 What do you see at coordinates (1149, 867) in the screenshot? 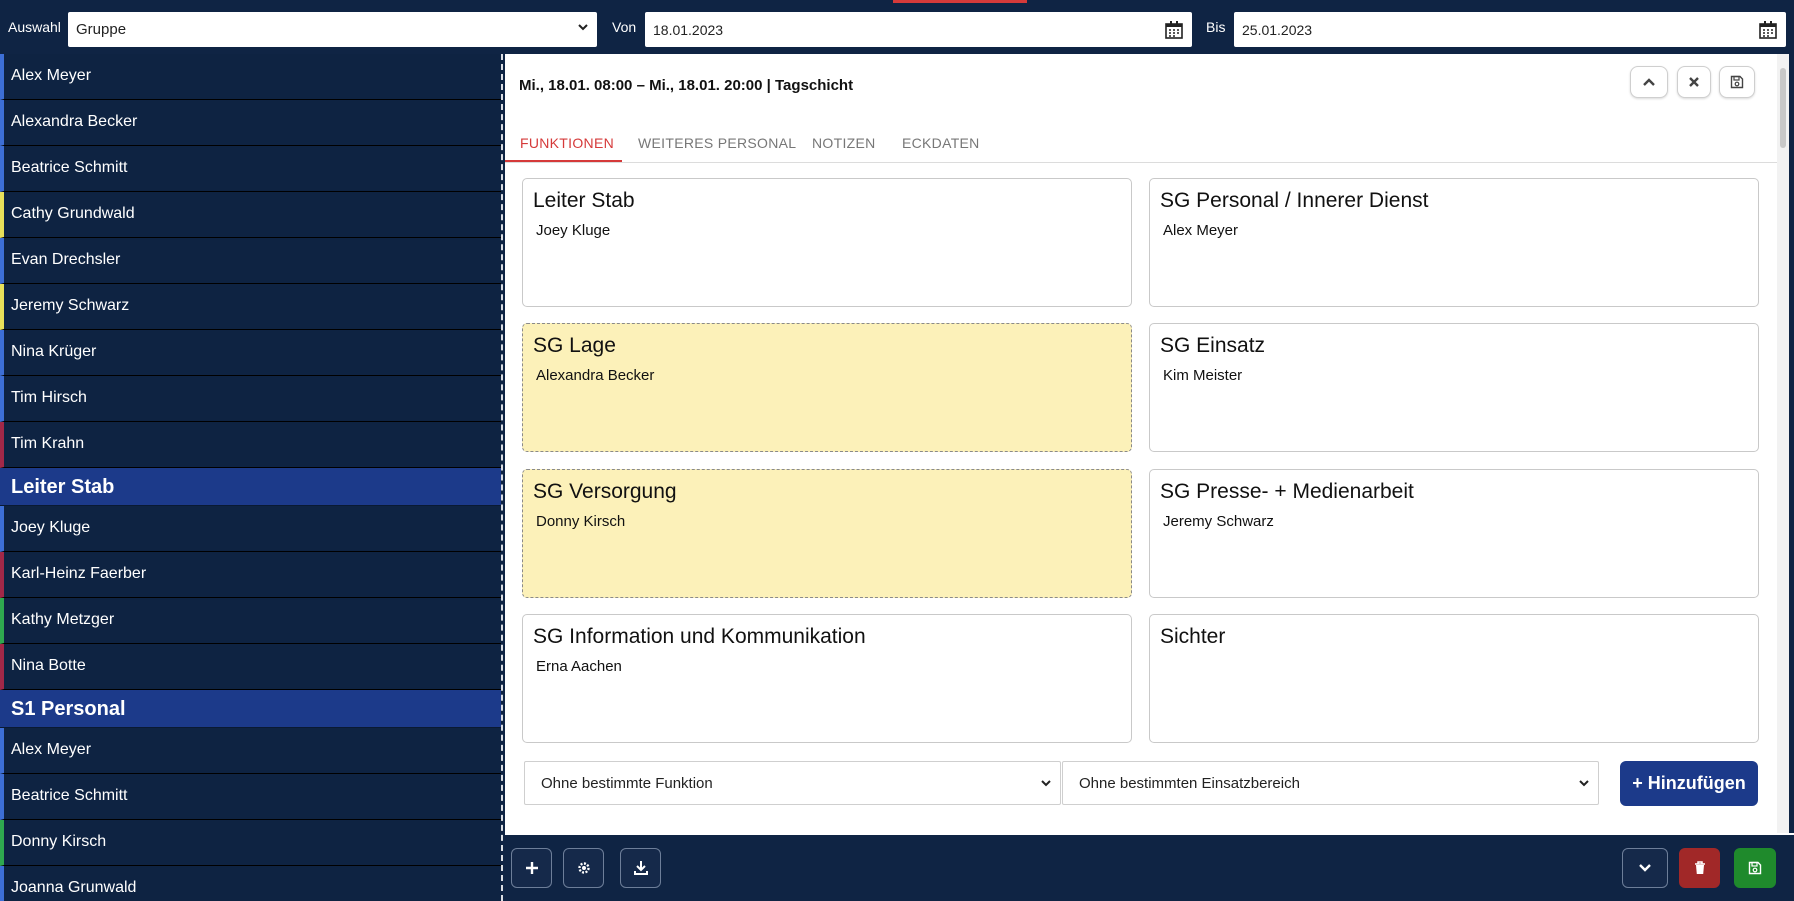
I see `bottom-toolbar` at bounding box center [1149, 867].